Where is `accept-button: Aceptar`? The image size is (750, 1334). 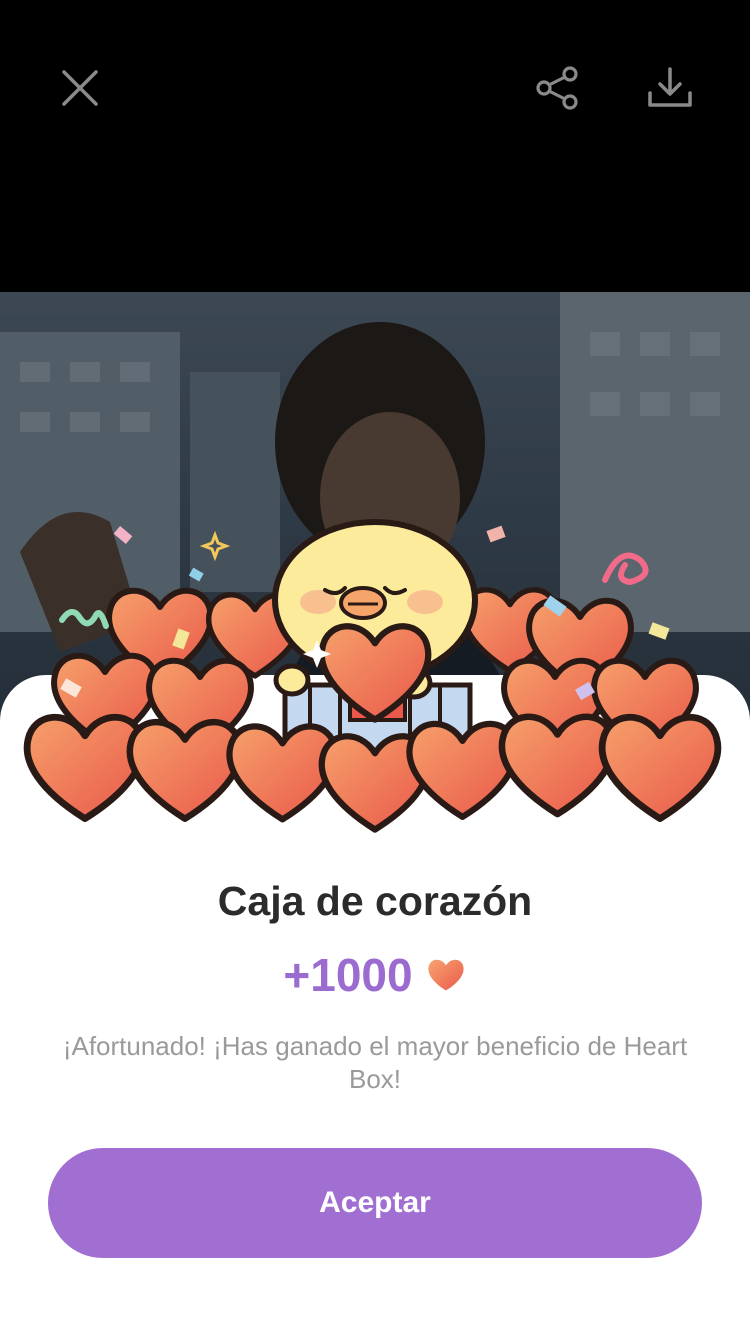 accept-button: Aceptar is located at coordinates (375, 1203).